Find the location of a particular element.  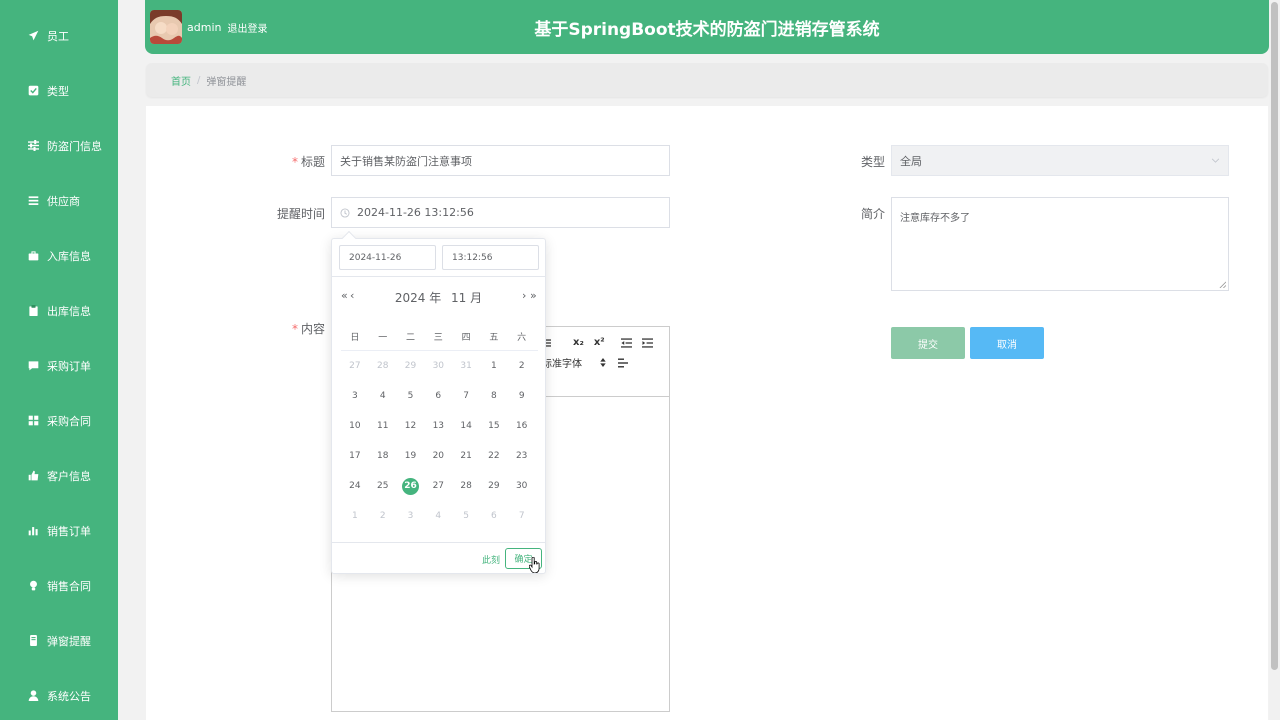

font-family-select: 标准字体 is located at coordinates (574, 362).